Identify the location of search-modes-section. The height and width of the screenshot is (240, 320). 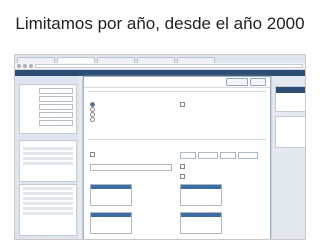
(177, 113).